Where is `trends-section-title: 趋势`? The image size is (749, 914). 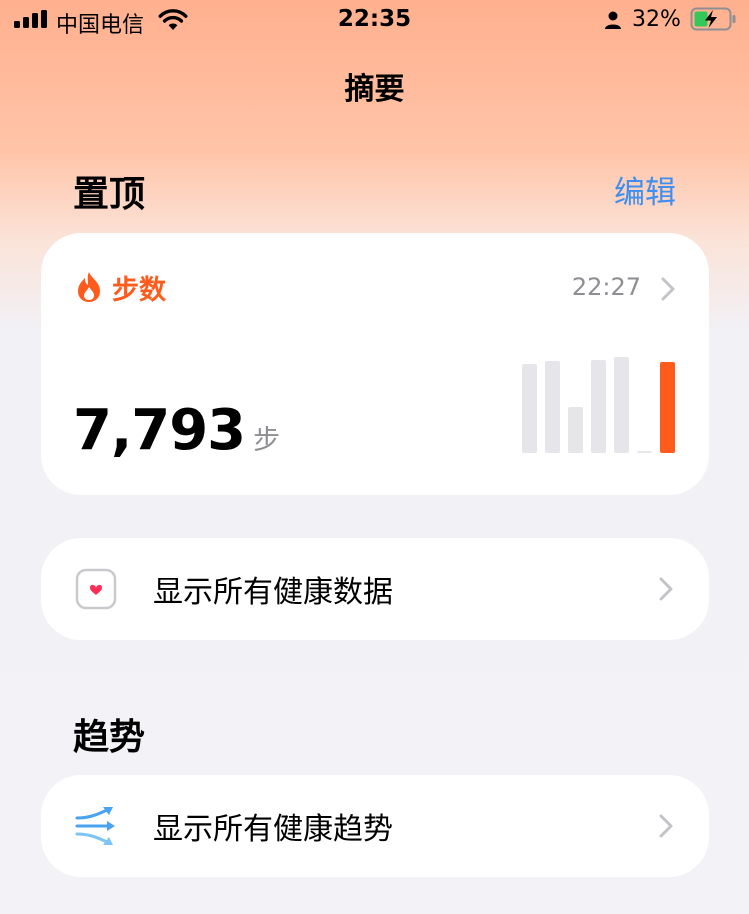 trends-section-title: 趋势 is located at coordinates (109, 737).